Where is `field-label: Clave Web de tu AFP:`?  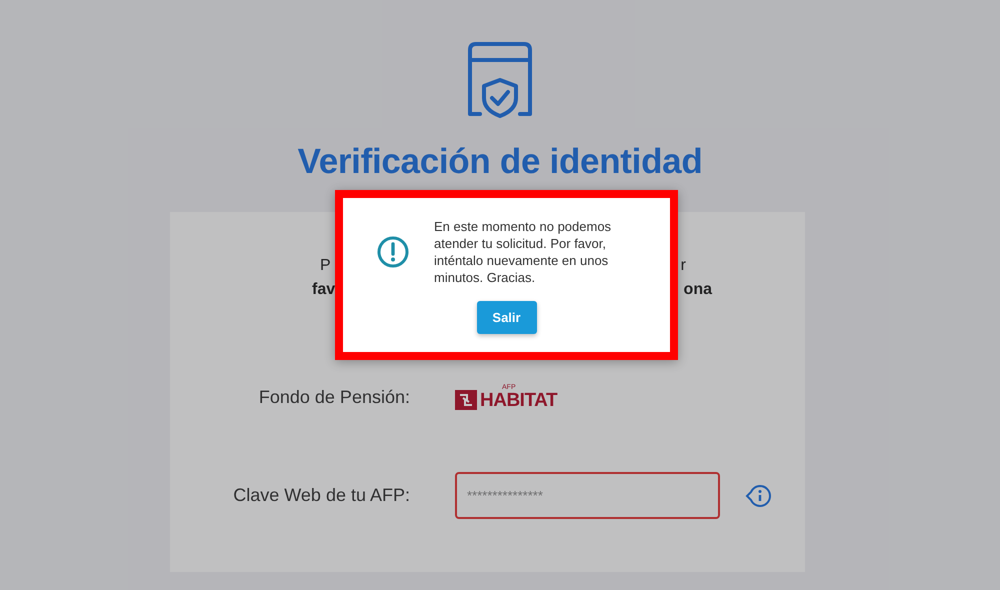
field-label: Clave Web de tu AFP: is located at coordinates (321, 495).